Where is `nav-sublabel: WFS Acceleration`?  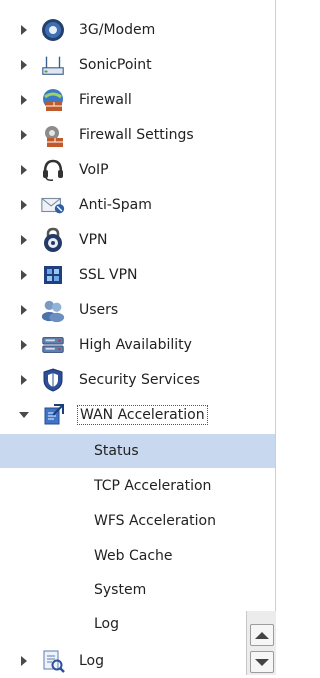 nav-sublabel: WFS Acceleration is located at coordinates (155, 521).